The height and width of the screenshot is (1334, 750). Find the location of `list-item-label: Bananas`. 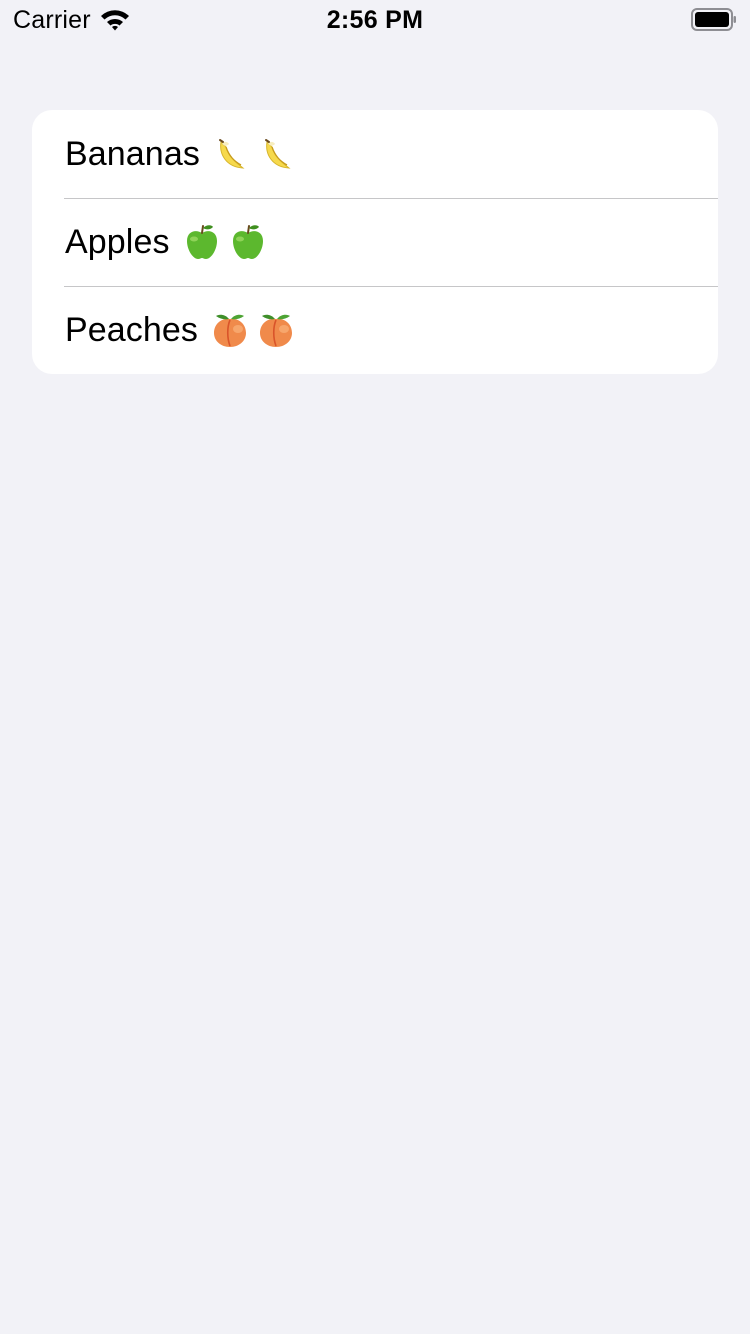

list-item-label: Bananas is located at coordinates (132, 154).